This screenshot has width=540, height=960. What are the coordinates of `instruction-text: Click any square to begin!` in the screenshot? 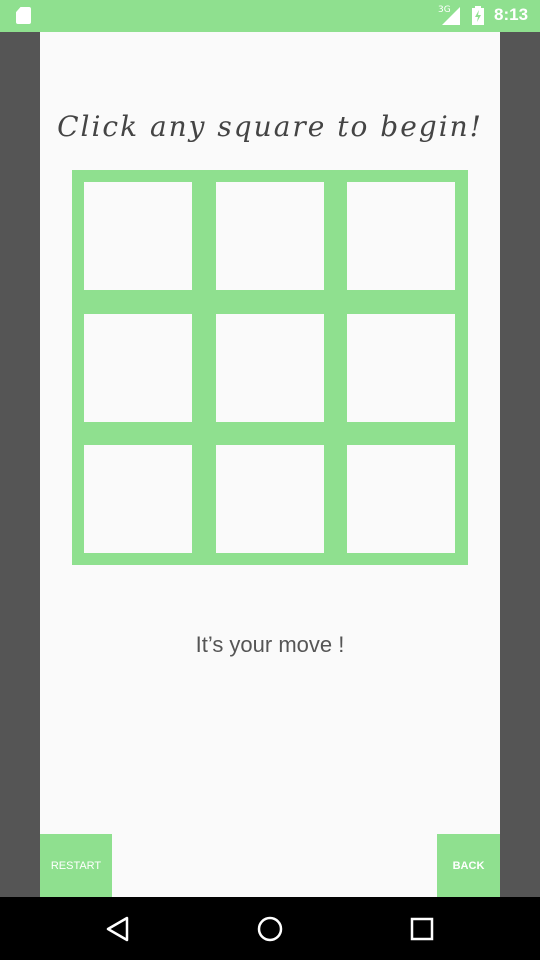 It's located at (270, 126).